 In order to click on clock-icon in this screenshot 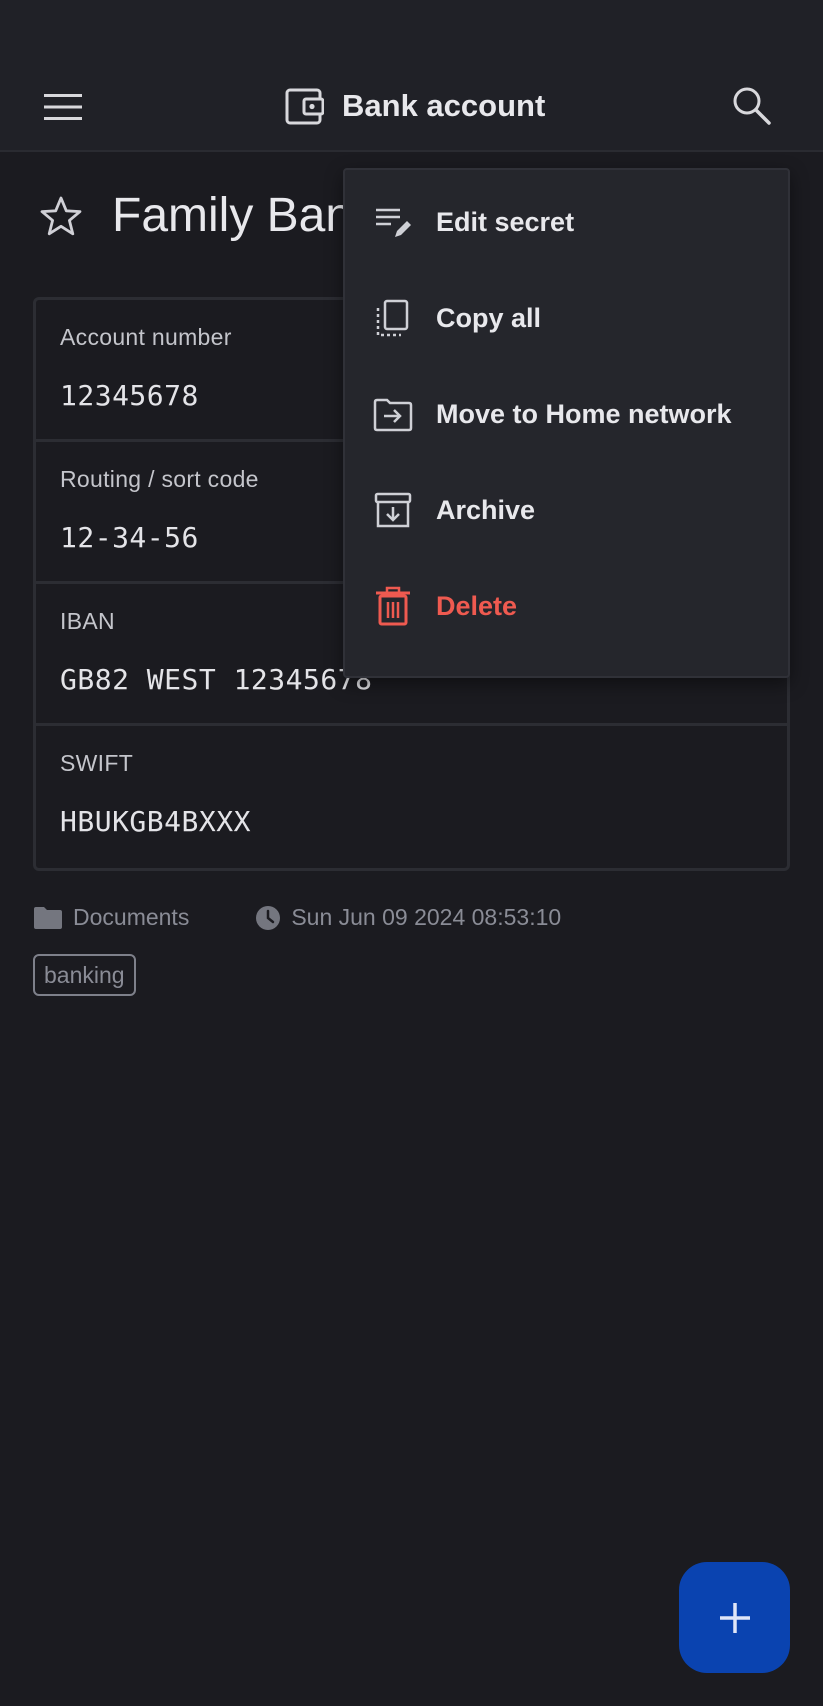, I will do `click(268, 917)`.